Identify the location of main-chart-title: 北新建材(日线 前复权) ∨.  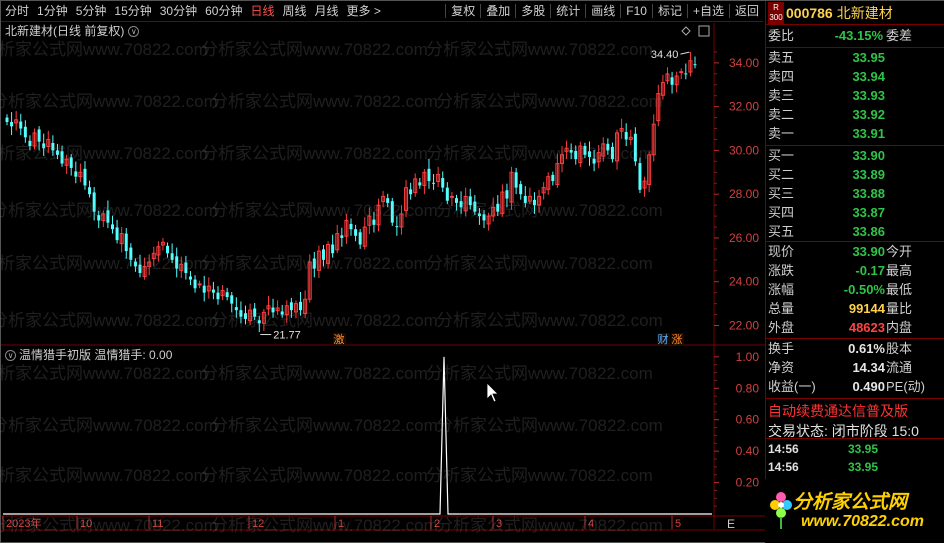
(72, 31).